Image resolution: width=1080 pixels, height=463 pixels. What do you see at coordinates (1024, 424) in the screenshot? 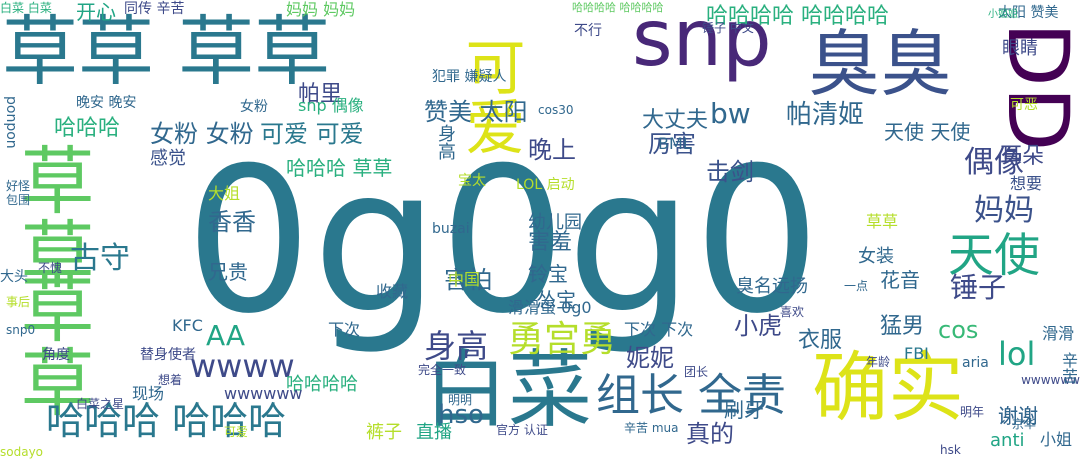
I see `cloud-word: 京华` at bounding box center [1024, 424].